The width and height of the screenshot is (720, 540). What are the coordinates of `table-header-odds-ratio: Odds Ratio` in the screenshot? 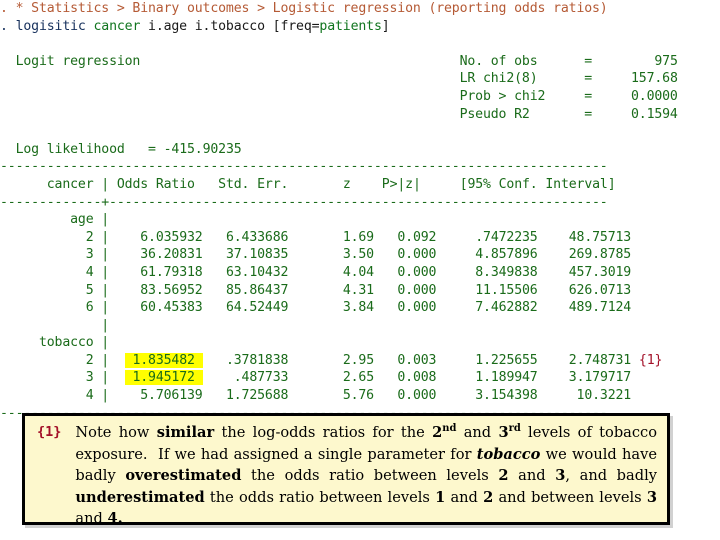 It's located at (155, 184).